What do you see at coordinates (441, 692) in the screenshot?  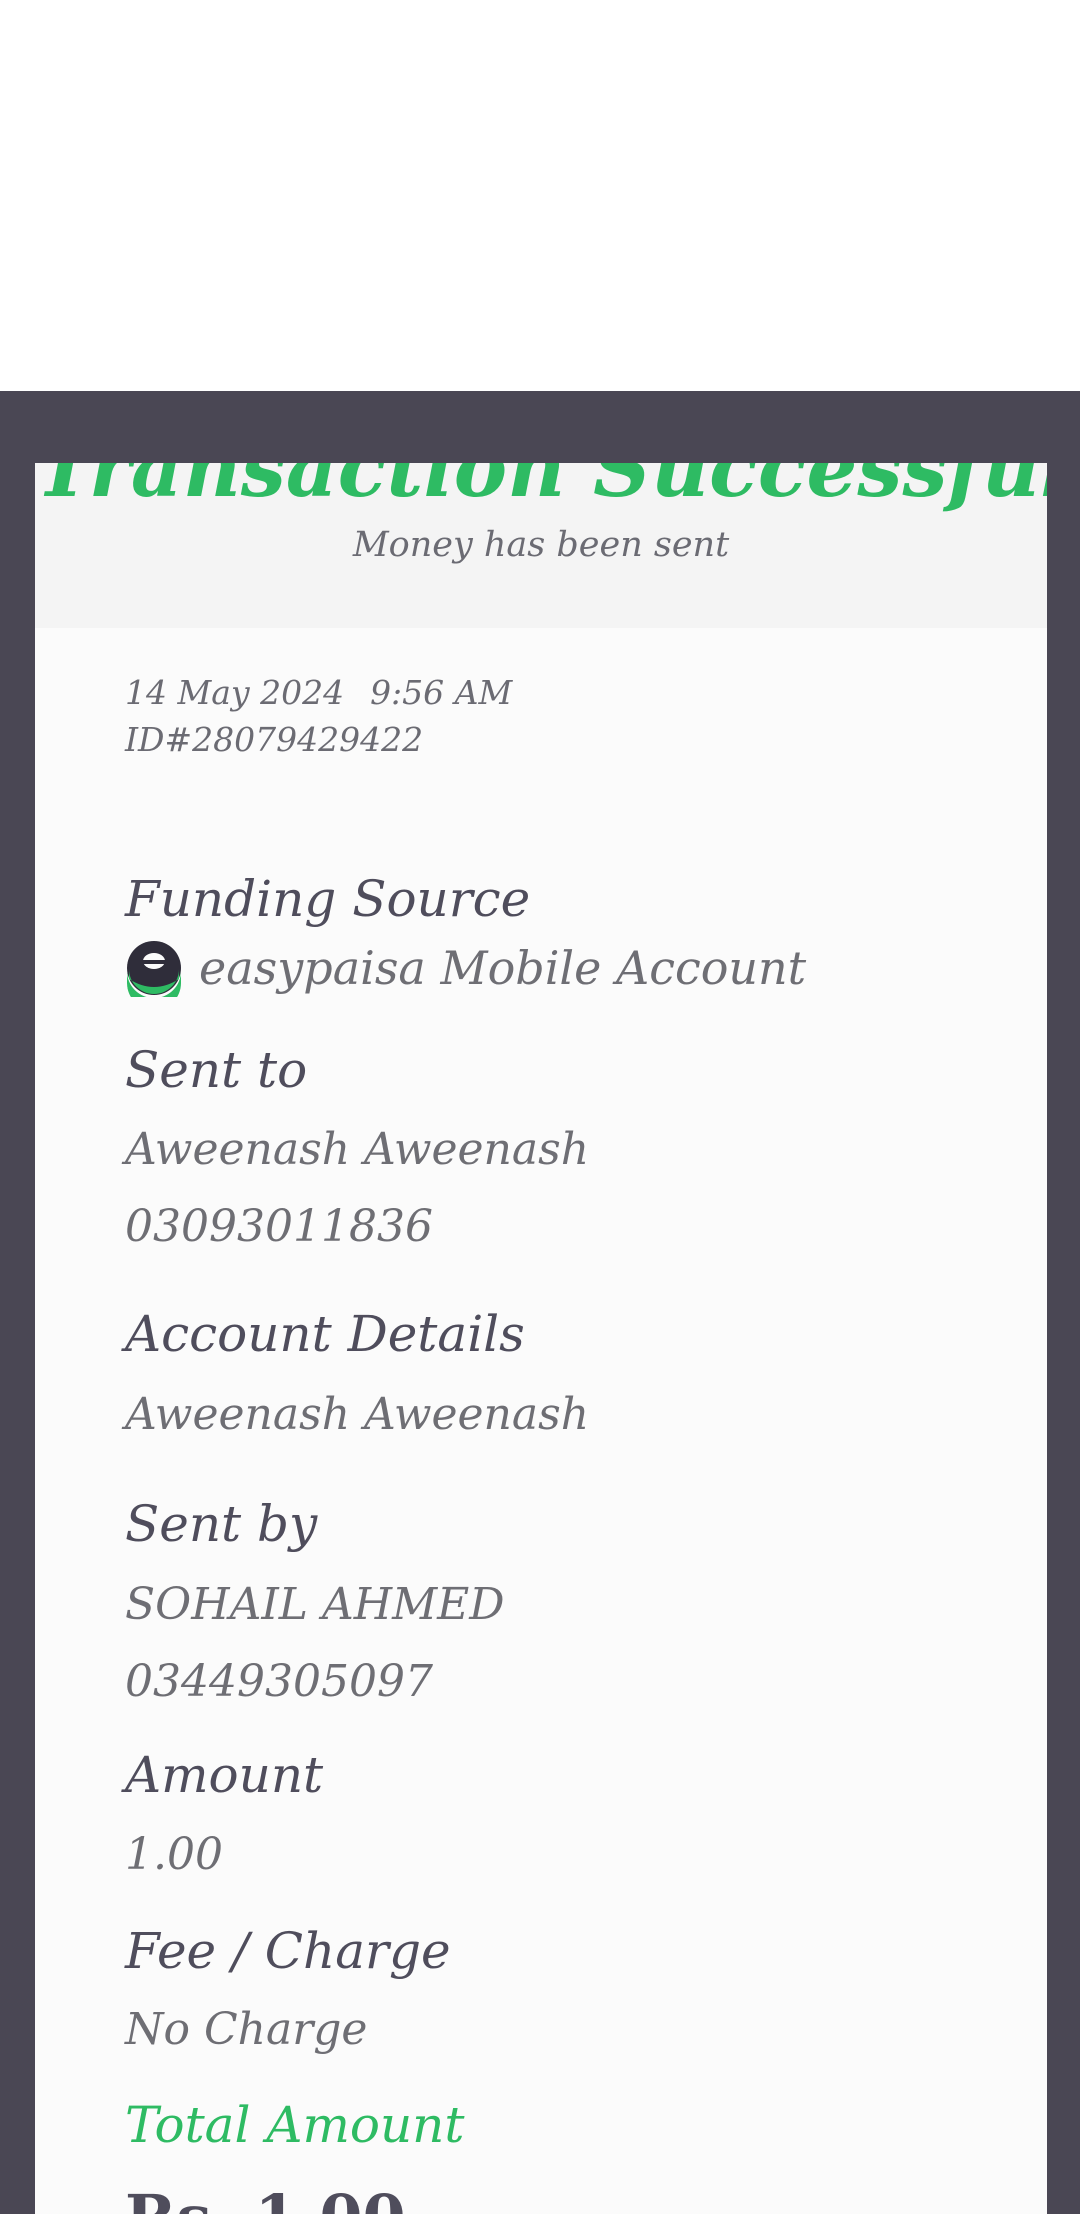 I see `transaction-time: 9:56 AM` at bounding box center [441, 692].